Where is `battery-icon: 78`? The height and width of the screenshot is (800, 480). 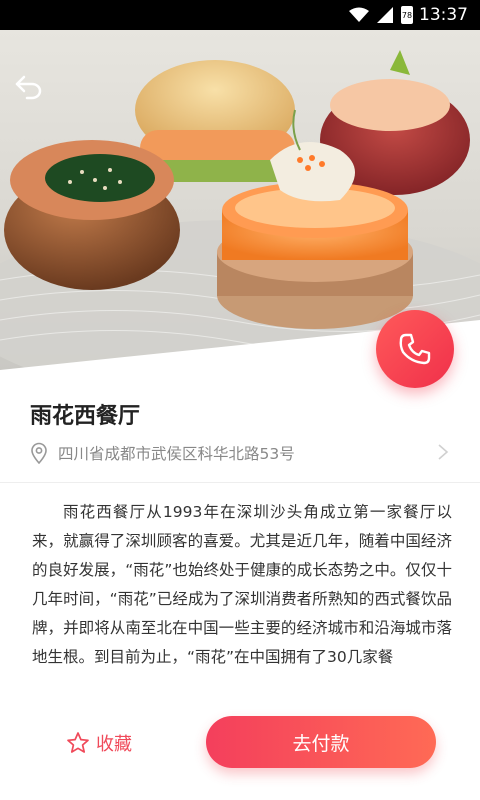
battery-icon: 78 is located at coordinates (407, 15).